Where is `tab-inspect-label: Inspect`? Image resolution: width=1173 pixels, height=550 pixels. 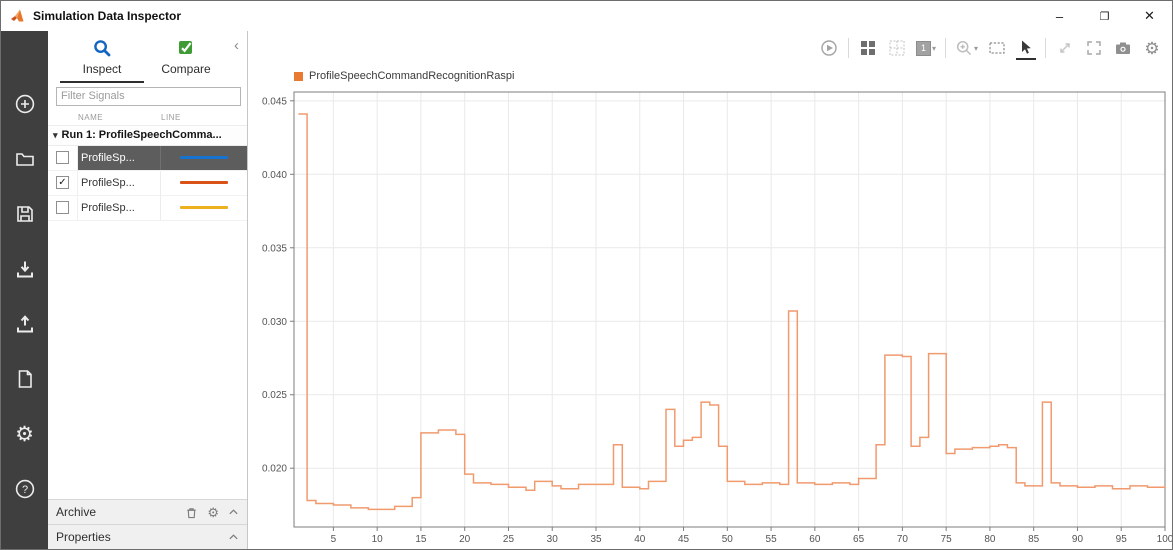 tab-inspect-label: Inspect is located at coordinates (102, 69).